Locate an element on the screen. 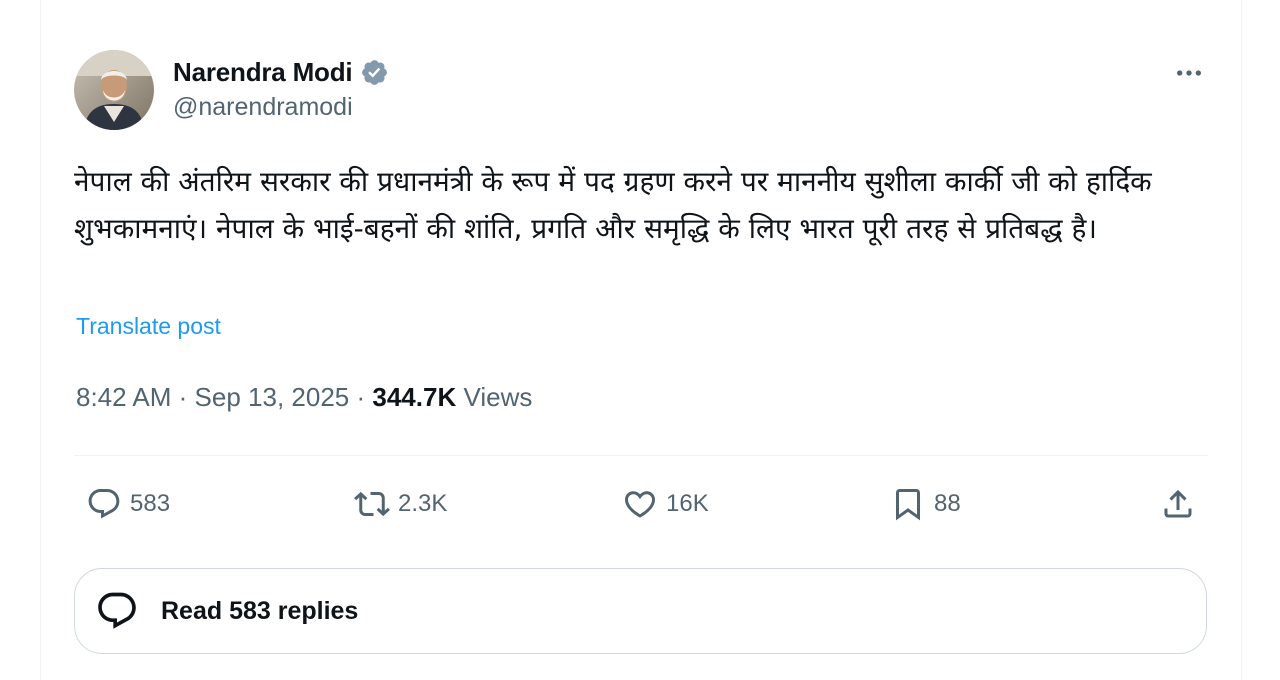 Image resolution: width=1280 pixels, height=680 pixels. handle: @narendramodi is located at coordinates (281, 107).